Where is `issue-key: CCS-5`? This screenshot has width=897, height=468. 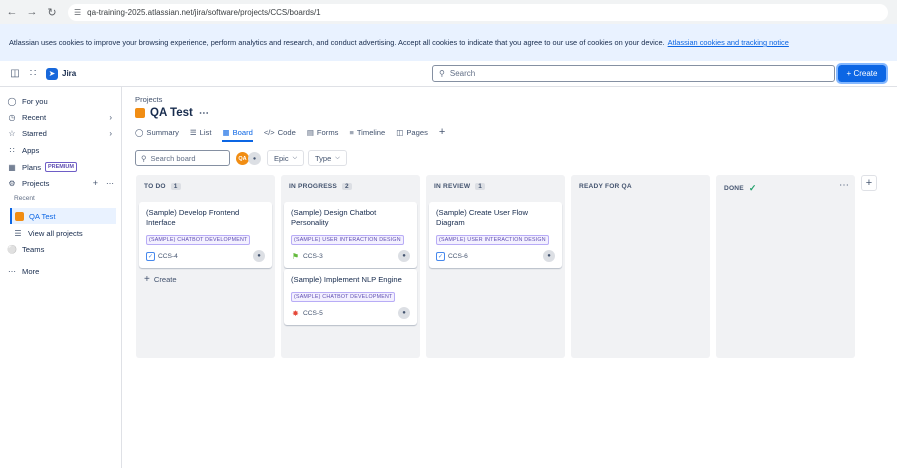 issue-key: CCS-5 is located at coordinates (313, 313).